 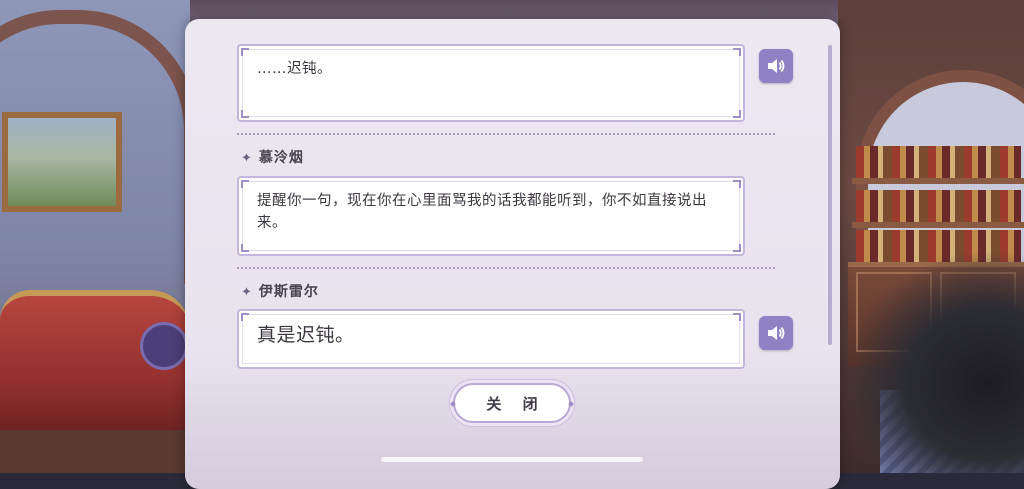 I want to click on close-button-label: 关 闭, so click(x=516, y=403).